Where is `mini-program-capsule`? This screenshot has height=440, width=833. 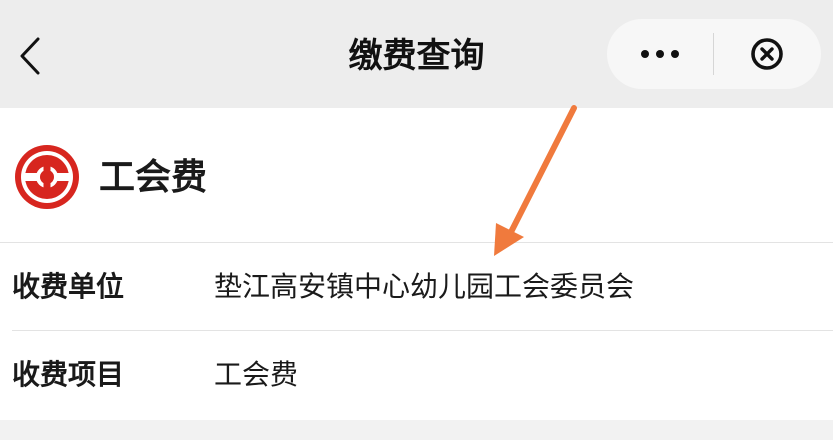 mini-program-capsule is located at coordinates (714, 54).